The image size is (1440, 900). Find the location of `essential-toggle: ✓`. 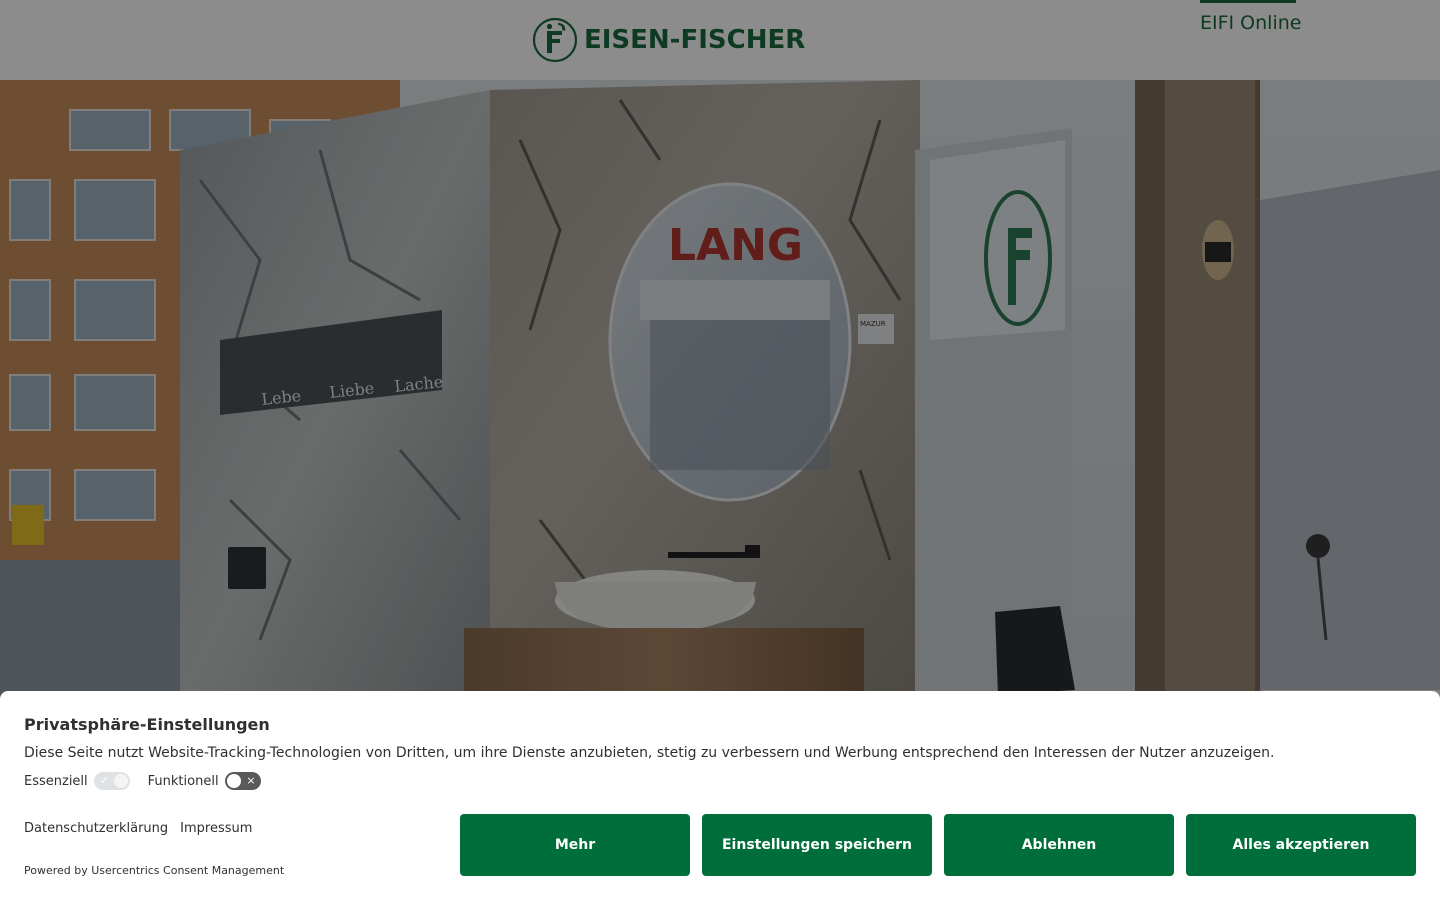

essential-toggle: ✓ is located at coordinates (111, 781).